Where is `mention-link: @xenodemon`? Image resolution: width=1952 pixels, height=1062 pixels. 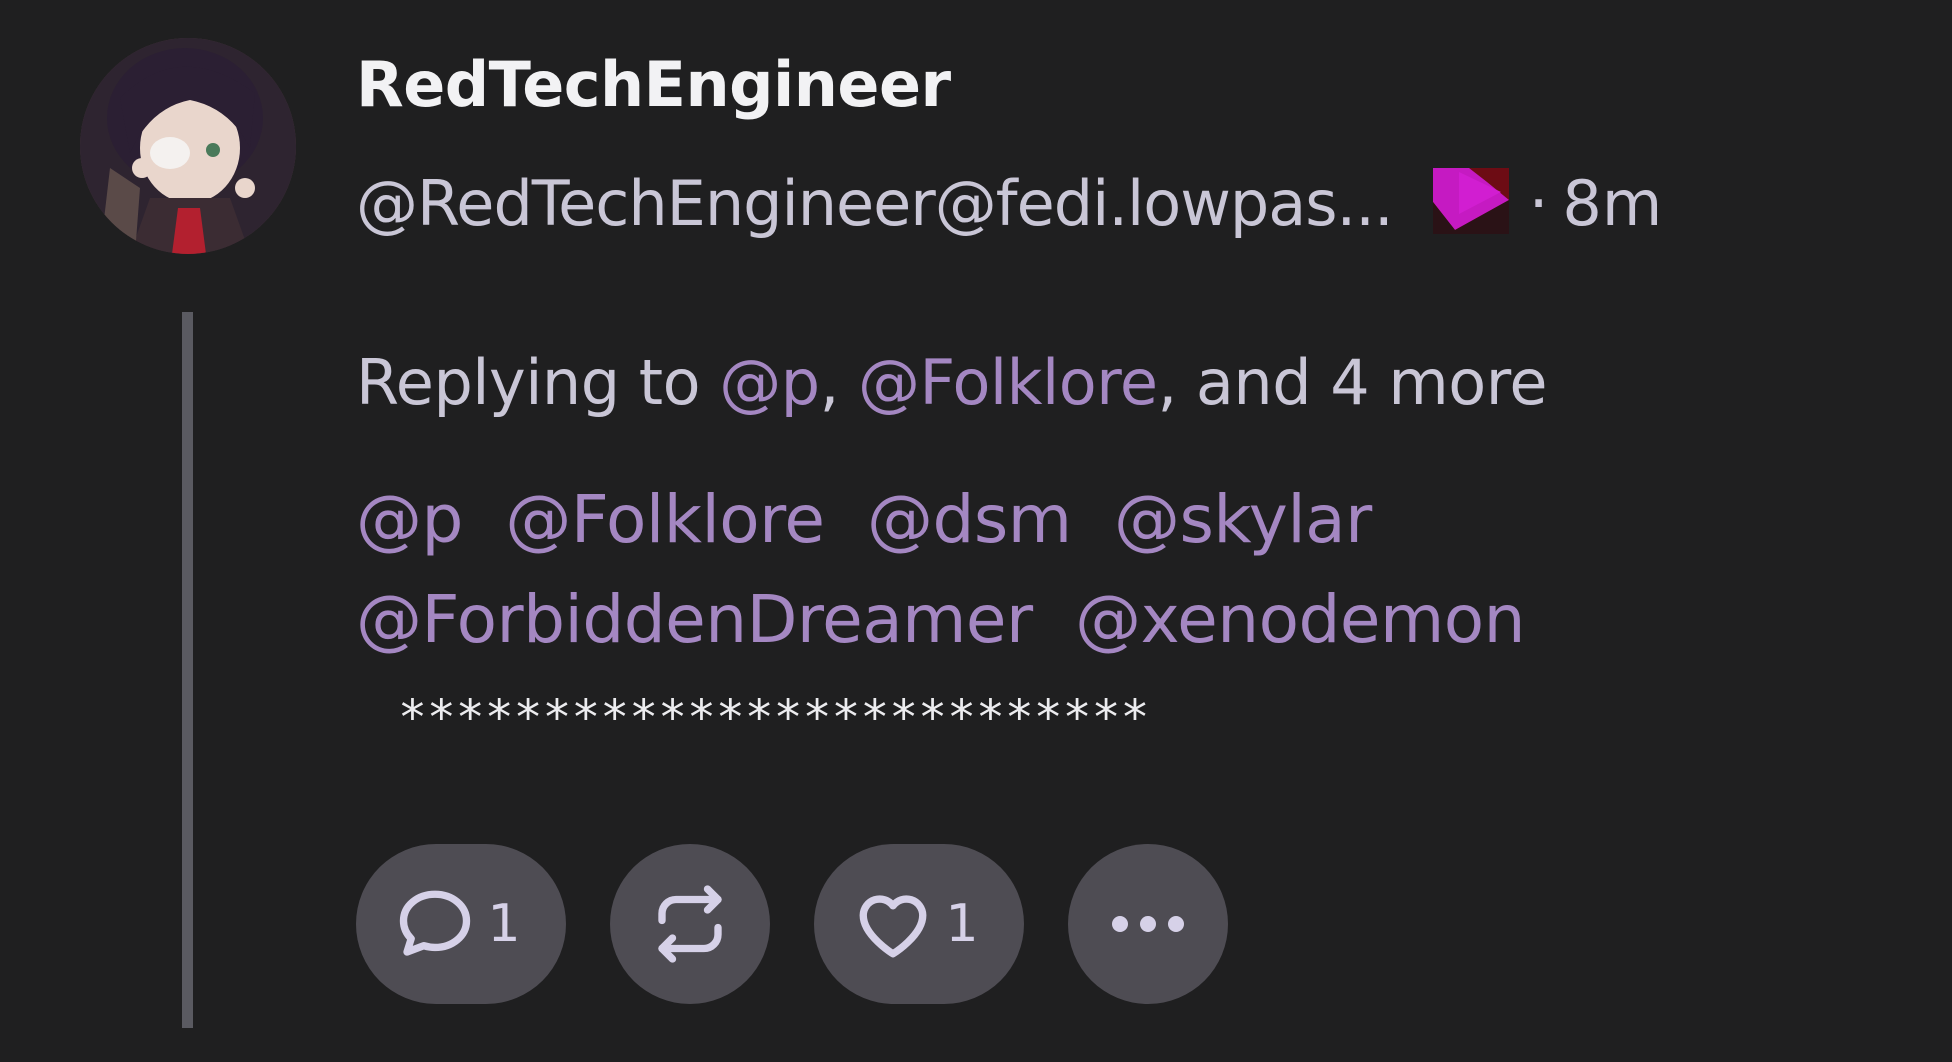 mention-link: @xenodemon is located at coordinates (1300, 619).